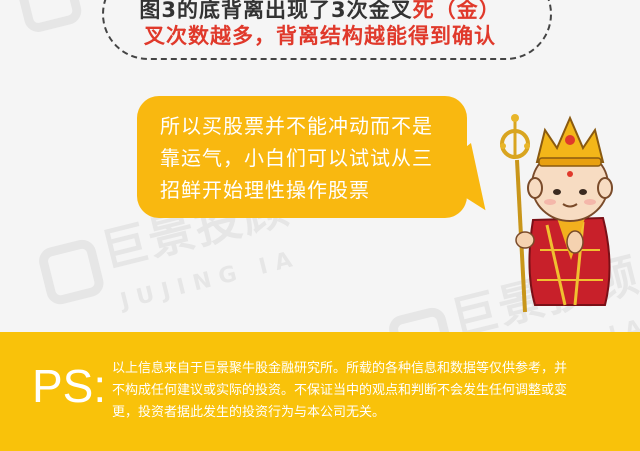 The image size is (640, 451). I want to click on disclaimer-line2: 不构成任何建议或实际的投资。不保证当中的观点和判断不会发生任何调整或变, so click(340, 390).